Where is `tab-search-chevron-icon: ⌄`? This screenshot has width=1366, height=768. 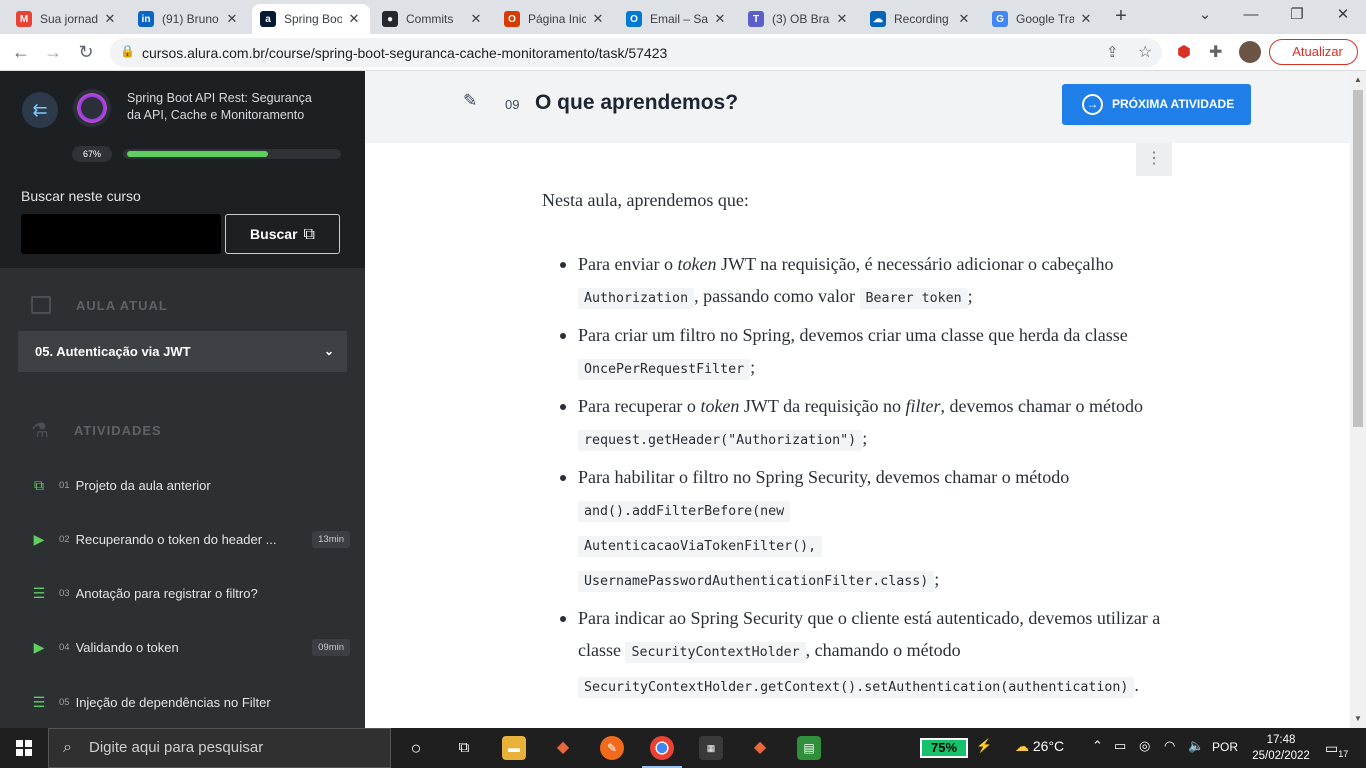 tab-search-chevron-icon: ⌄ is located at coordinates (1205, 16).